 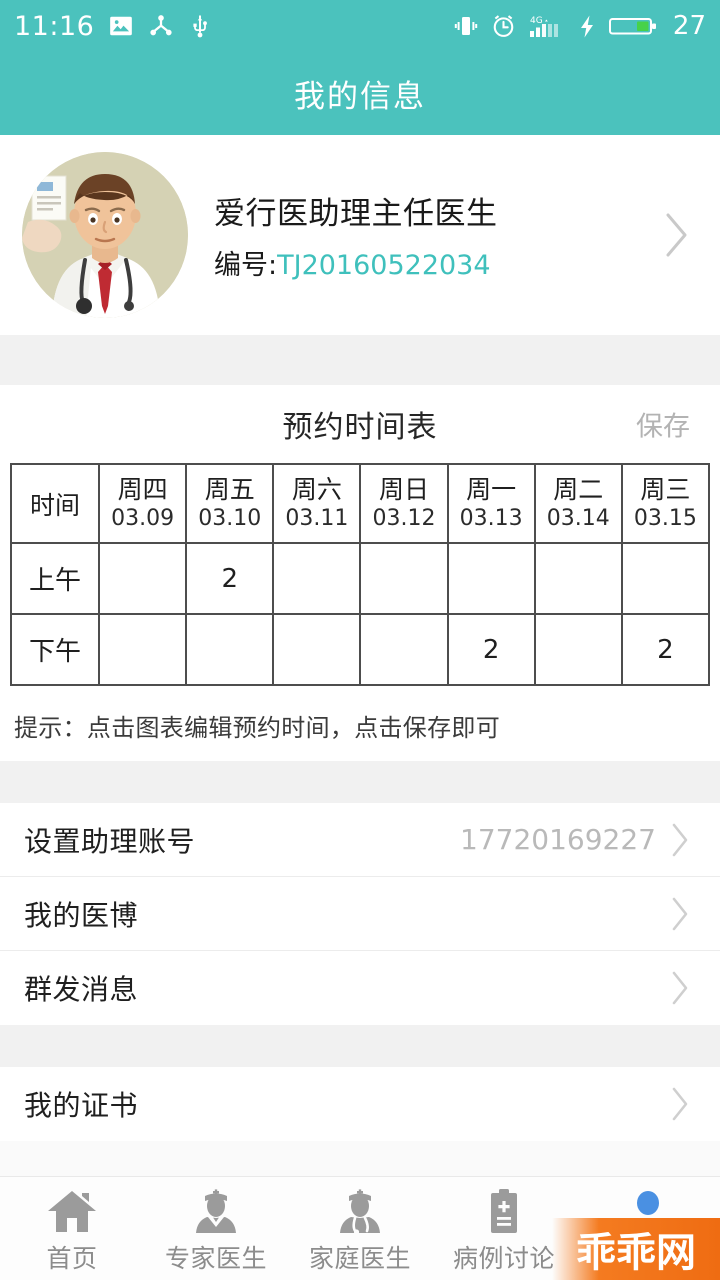 I want to click on usb-icon, so click(x=200, y=26).